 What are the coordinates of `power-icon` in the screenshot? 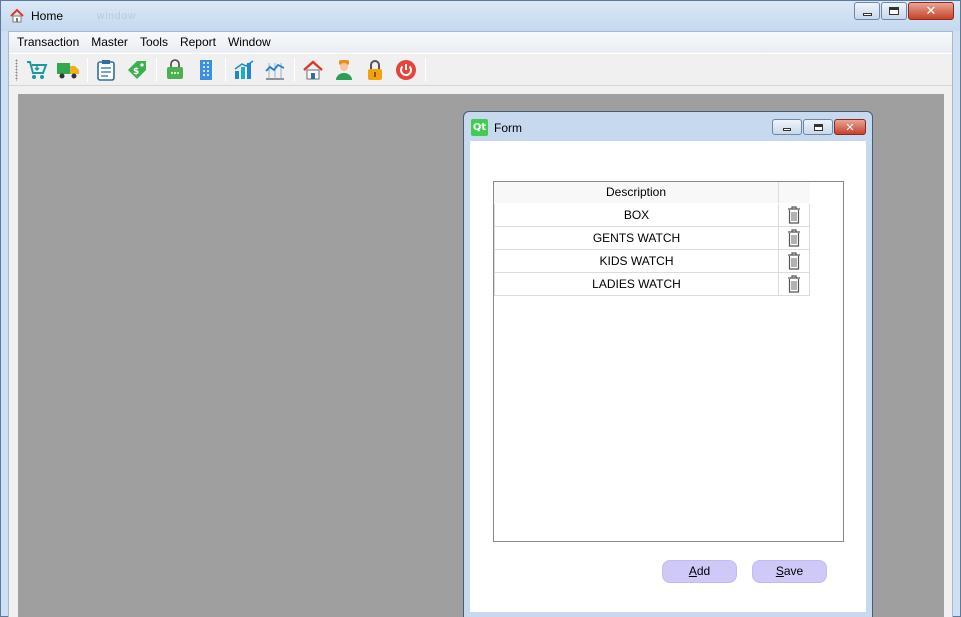 It's located at (406, 69).